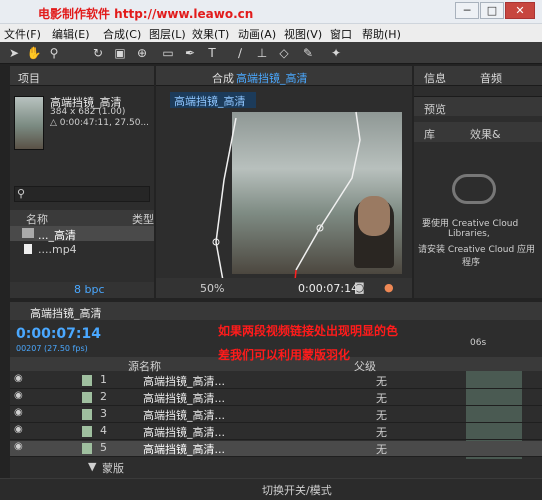  I want to click on layer-num: 3, so click(103, 413).